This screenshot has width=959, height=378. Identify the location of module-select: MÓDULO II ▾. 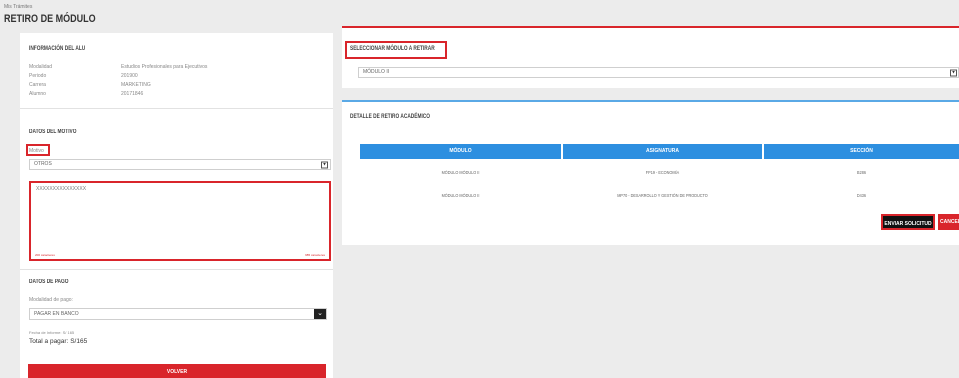
(658, 72).